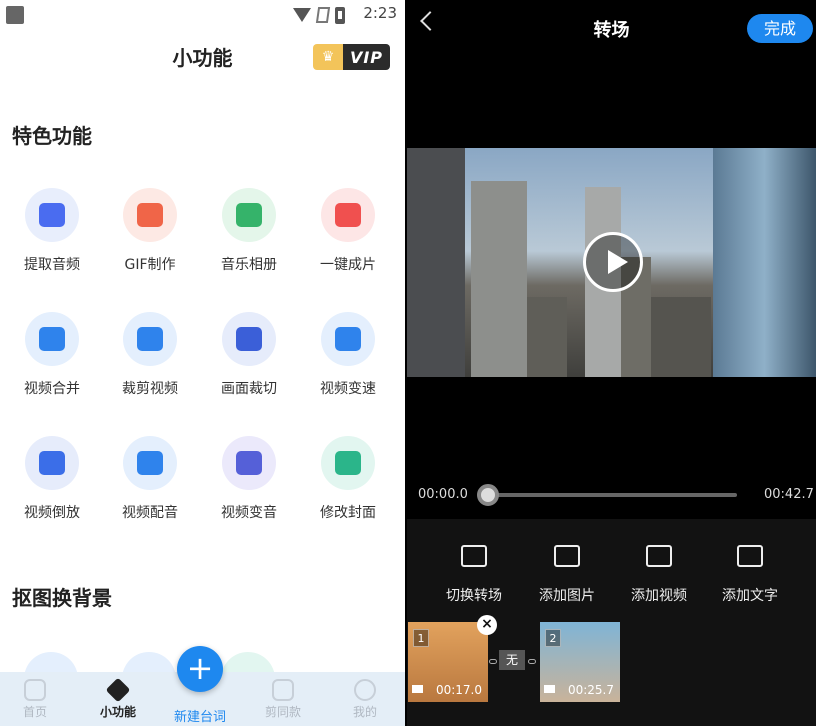  I want to click on add-image-icon, so click(567, 556).